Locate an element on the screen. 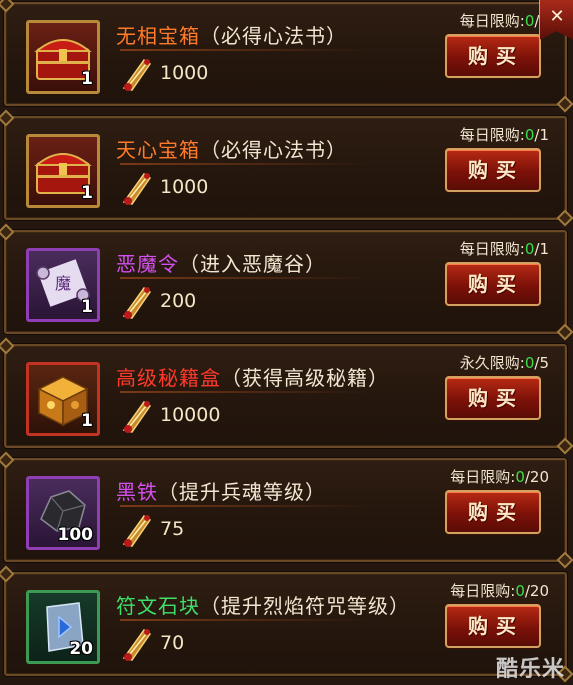 This screenshot has height=685, width=573. item-price: 70 is located at coordinates (152, 643).